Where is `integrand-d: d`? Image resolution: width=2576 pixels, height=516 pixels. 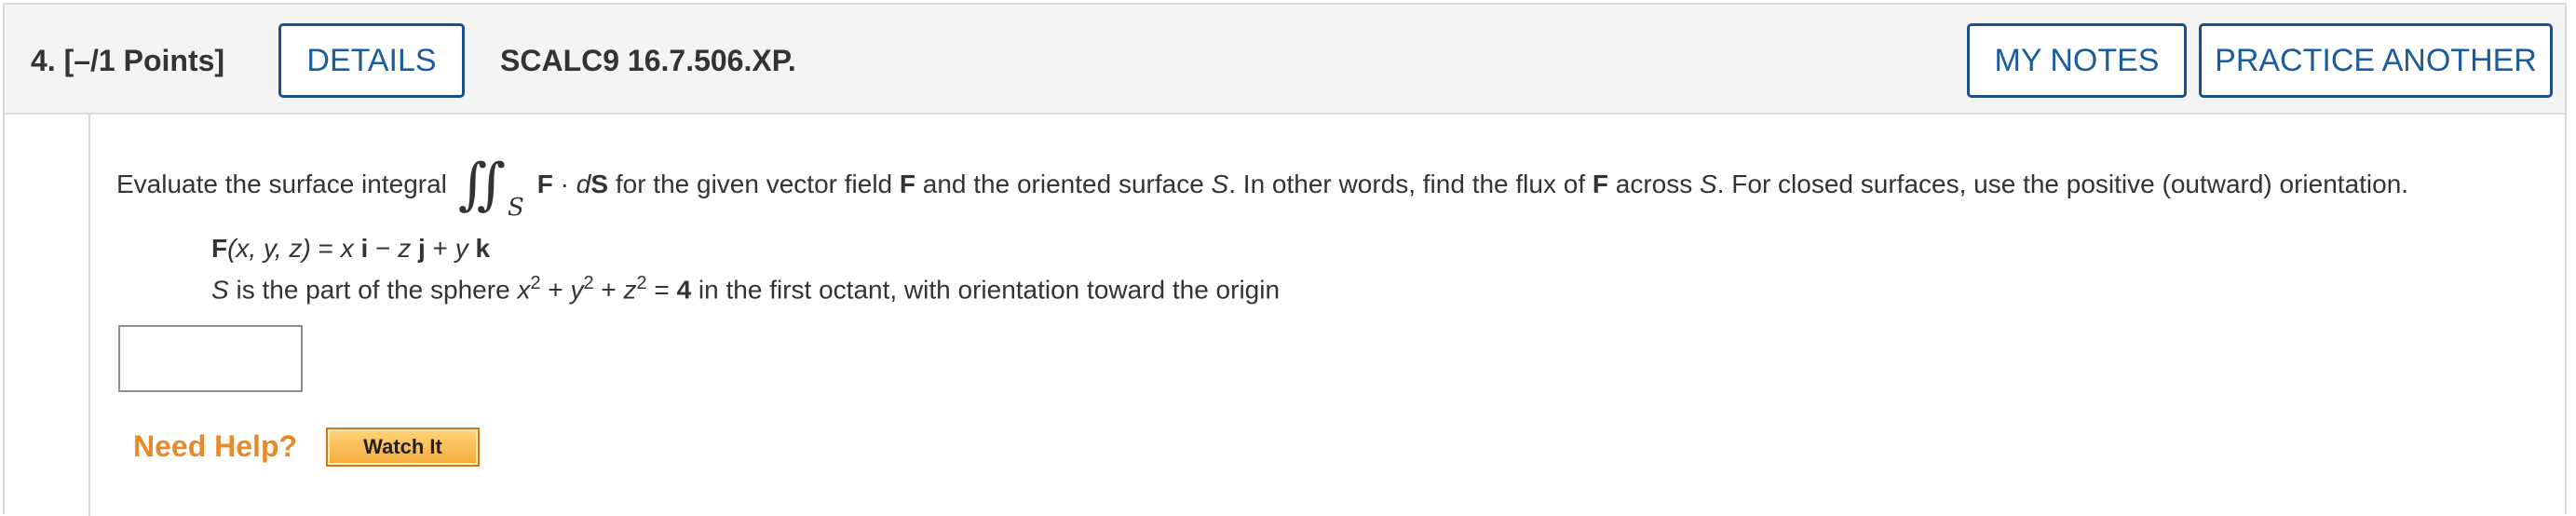
integrand-d: d is located at coordinates (583, 184).